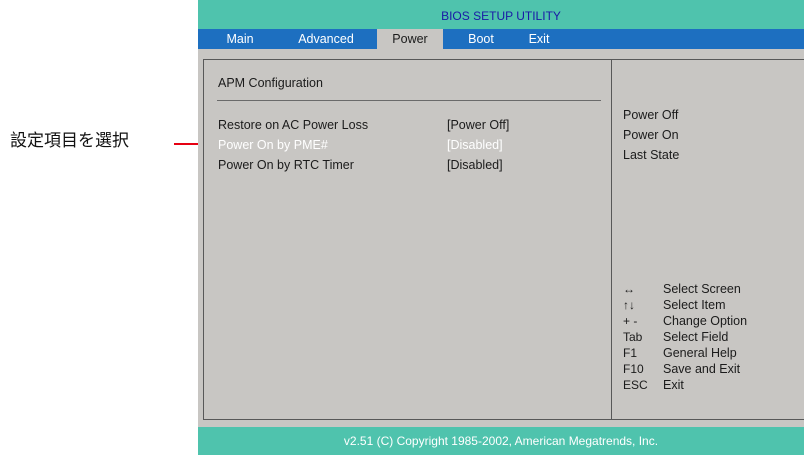  What do you see at coordinates (694, 305) in the screenshot?
I see `key-help-desc: Select Item` at bounding box center [694, 305].